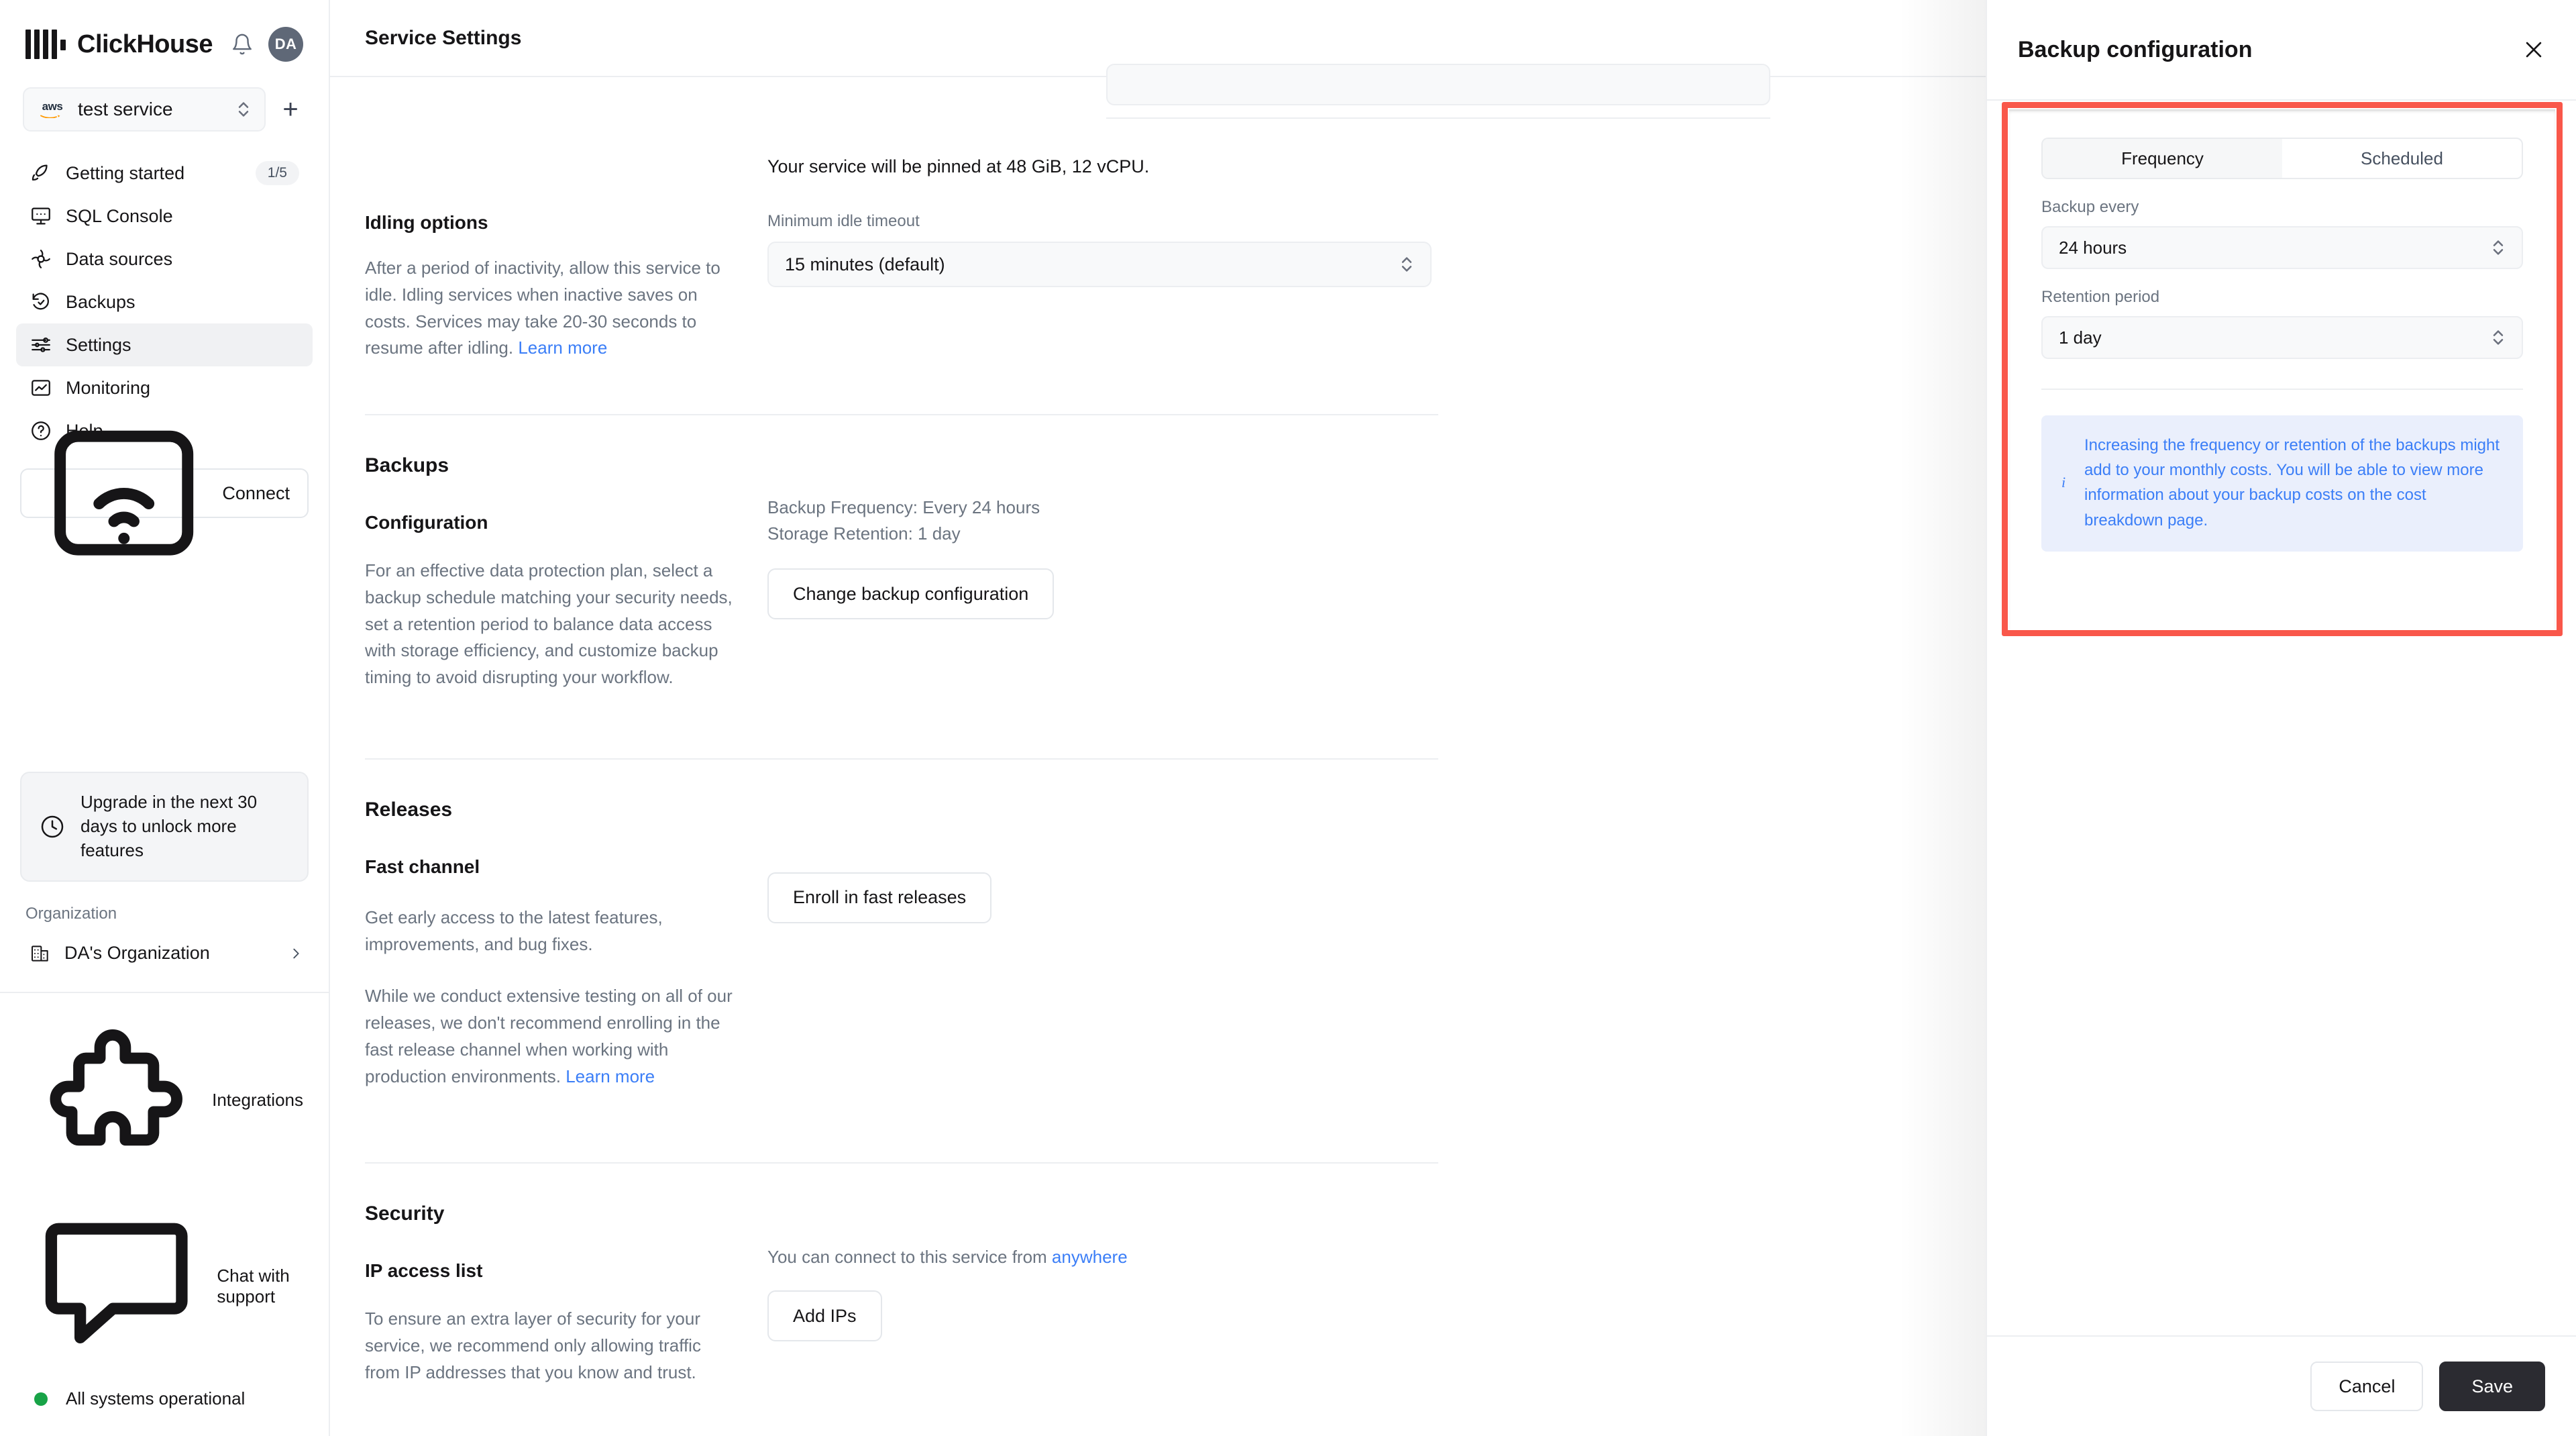  I want to click on sidebar-item-settings: Settings, so click(164, 344).